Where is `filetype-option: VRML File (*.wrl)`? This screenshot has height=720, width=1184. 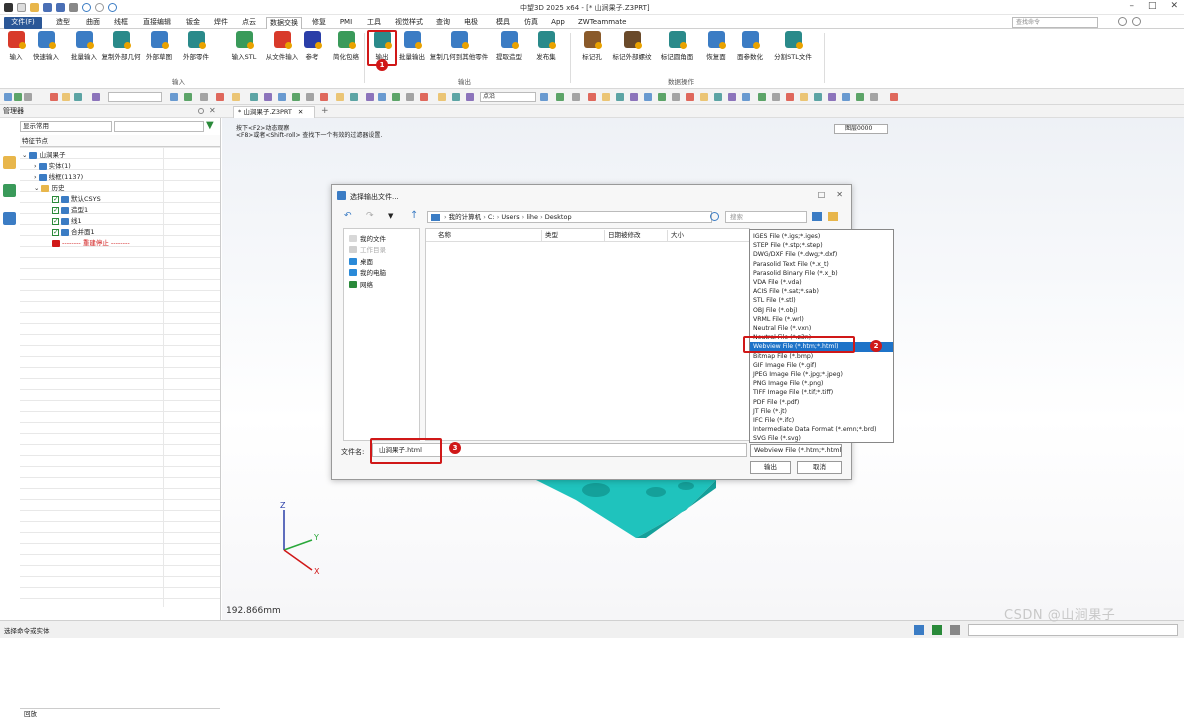
filetype-option: VRML File (*.wrl) is located at coordinates (778, 319).